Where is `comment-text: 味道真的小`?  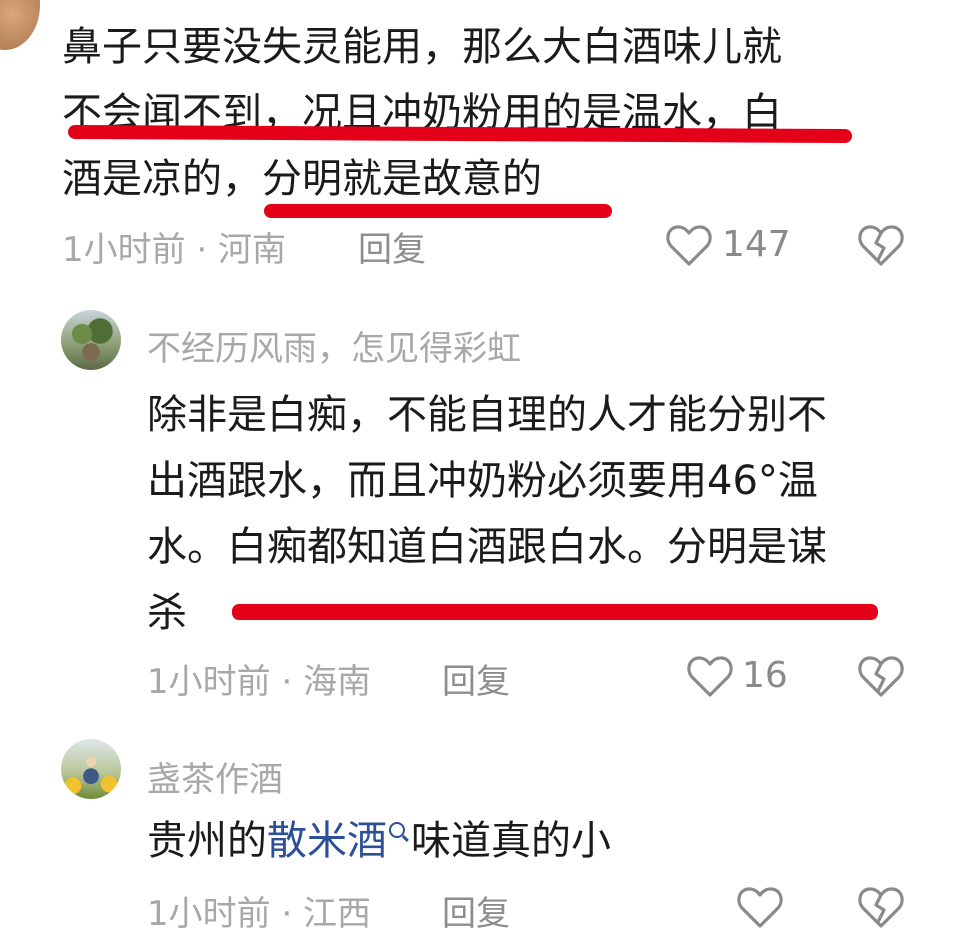 comment-text: 味道真的小 is located at coordinates (511, 841).